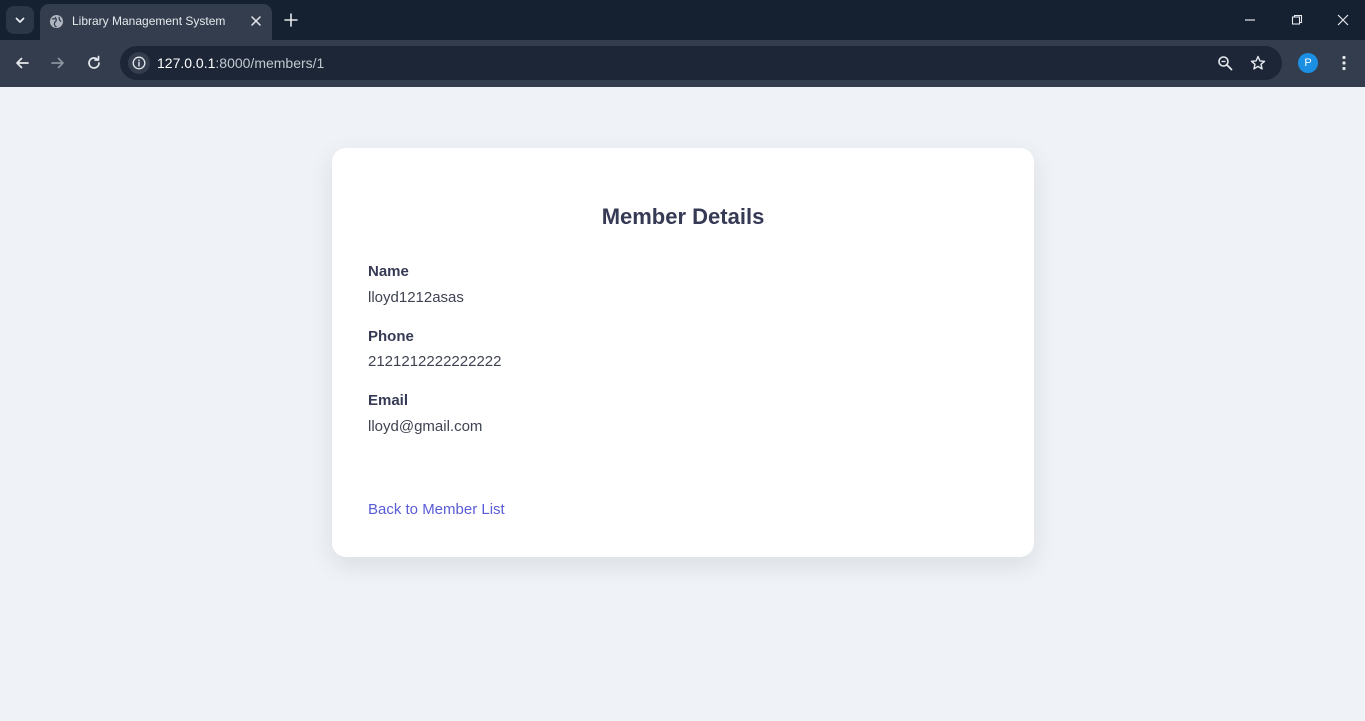 This screenshot has width=1365, height=721. Describe the element at coordinates (186, 63) in the screenshot. I see `url-host: 127.0.0.1` at that location.